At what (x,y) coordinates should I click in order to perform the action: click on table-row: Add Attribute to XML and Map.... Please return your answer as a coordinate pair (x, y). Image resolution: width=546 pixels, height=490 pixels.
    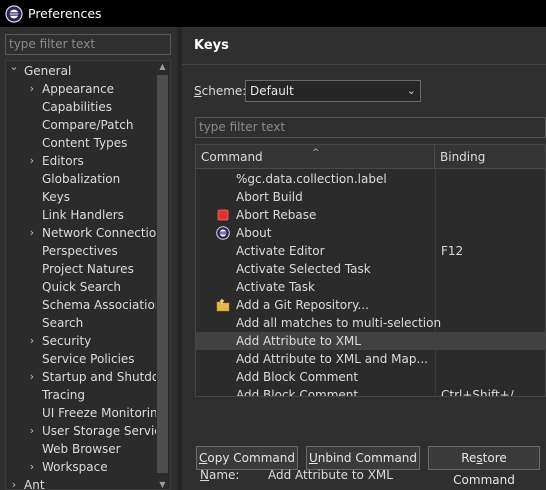
    Looking at the image, I should click on (370, 359).